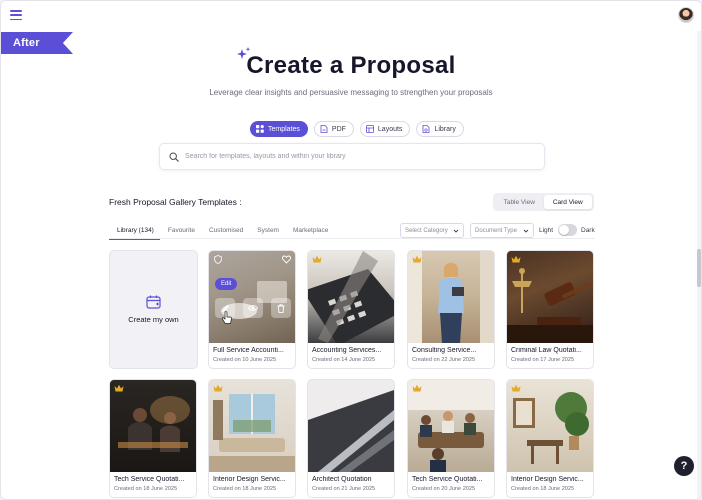 Image resolution: width=702 pixels, height=500 pixels. Describe the element at coordinates (445, 129) in the screenshot. I see `tab-library-label: Library` at that location.